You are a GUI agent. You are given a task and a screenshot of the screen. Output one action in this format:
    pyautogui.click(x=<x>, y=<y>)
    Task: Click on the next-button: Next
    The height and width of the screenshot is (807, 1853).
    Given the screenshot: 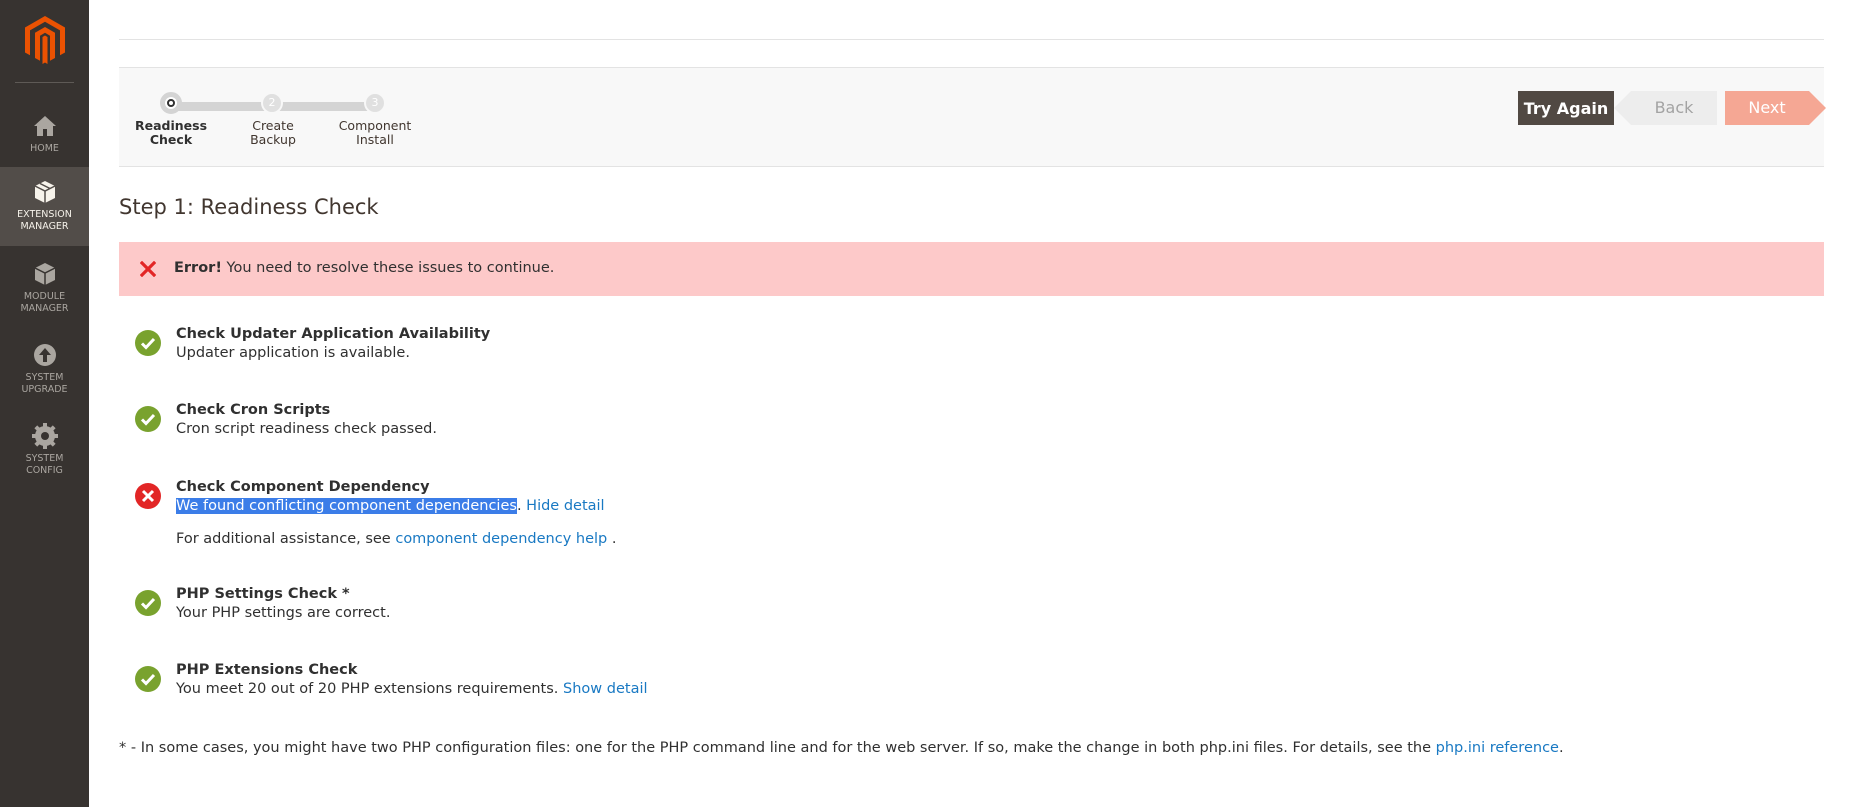 What is the action you would take?
    pyautogui.click(x=1775, y=108)
    